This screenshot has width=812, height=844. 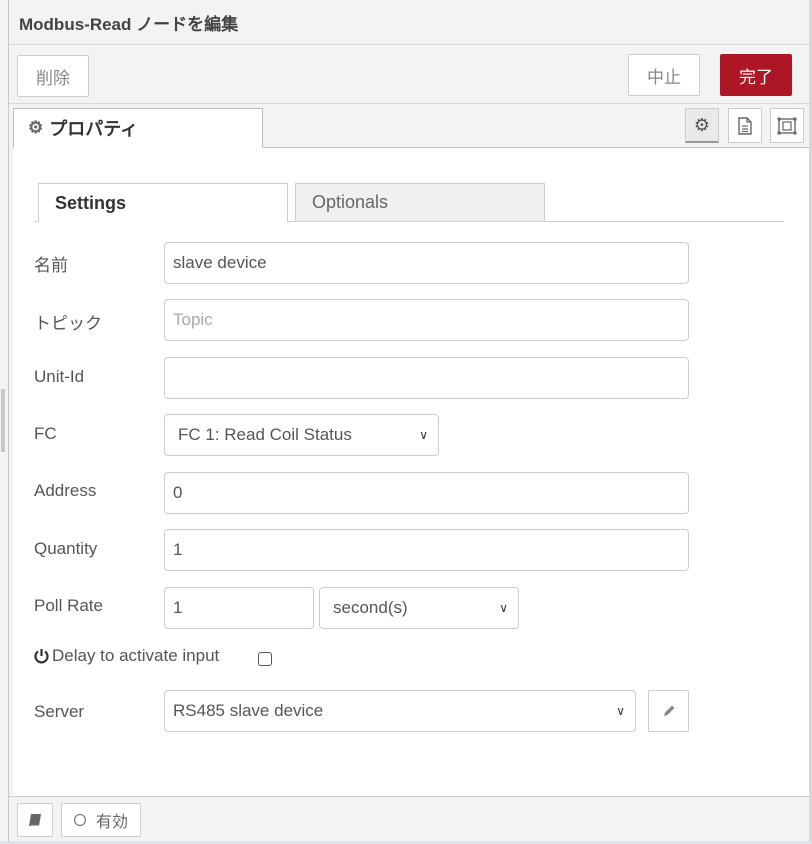 I want to click on server-select-value: RS485 slave device, so click(x=248, y=710).